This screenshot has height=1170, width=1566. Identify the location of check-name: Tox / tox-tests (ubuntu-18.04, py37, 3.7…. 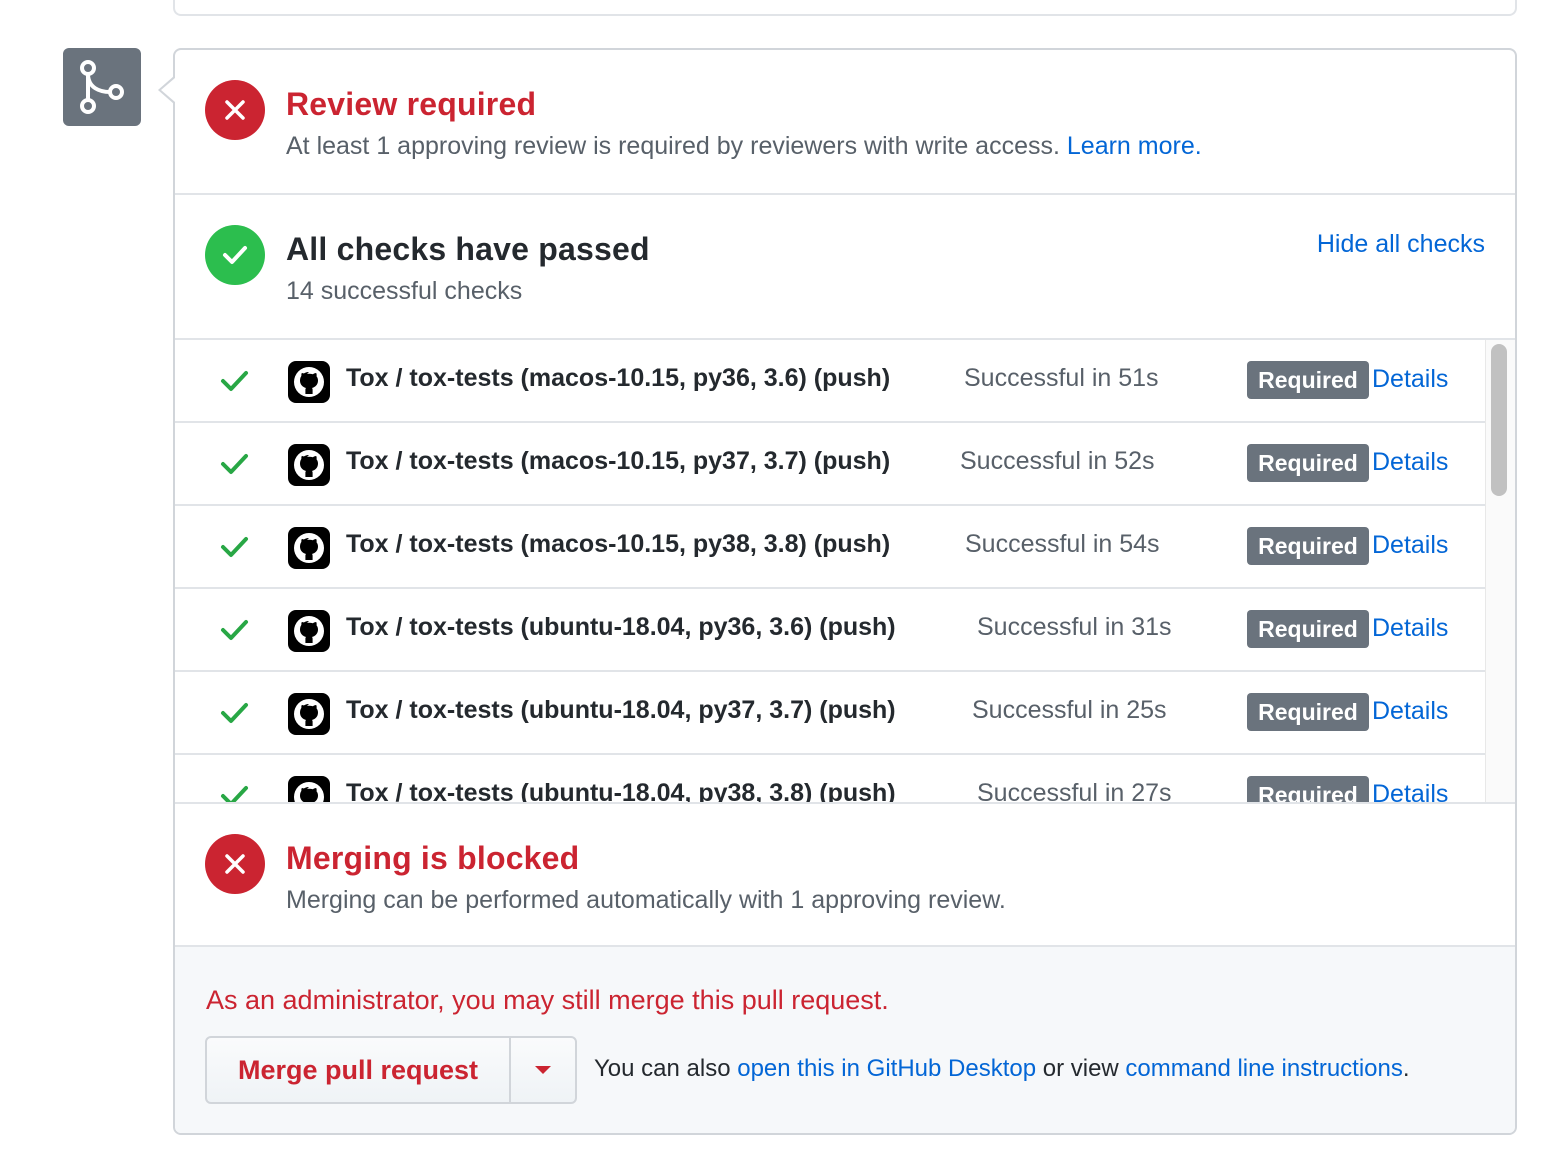
(621, 710).